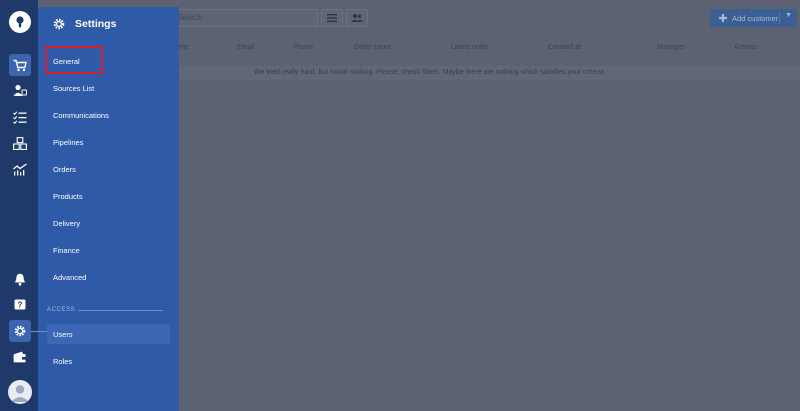  I want to click on wallet-nav-button, so click(20, 357).